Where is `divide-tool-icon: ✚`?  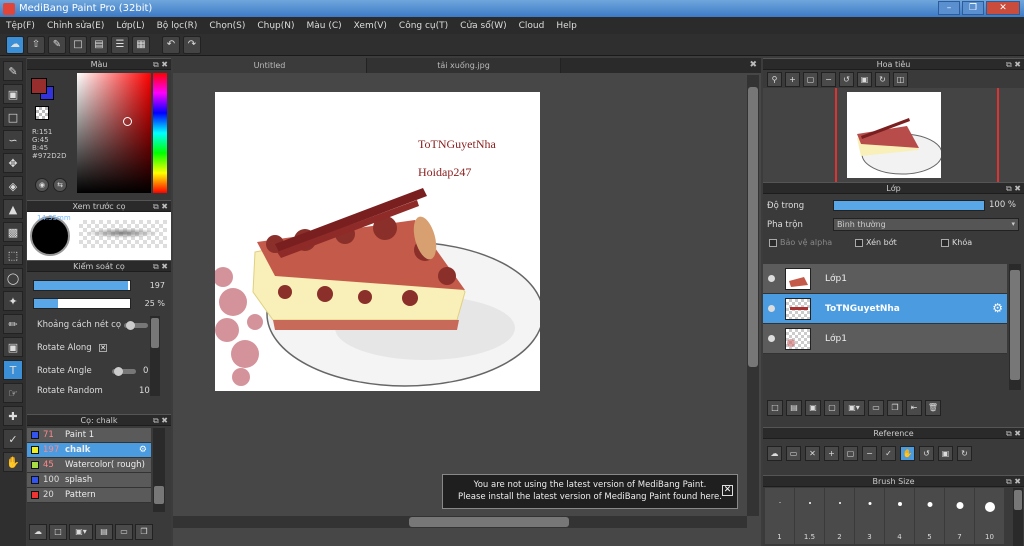
divide-tool-icon: ✚ is located at coordinates (13, 416).